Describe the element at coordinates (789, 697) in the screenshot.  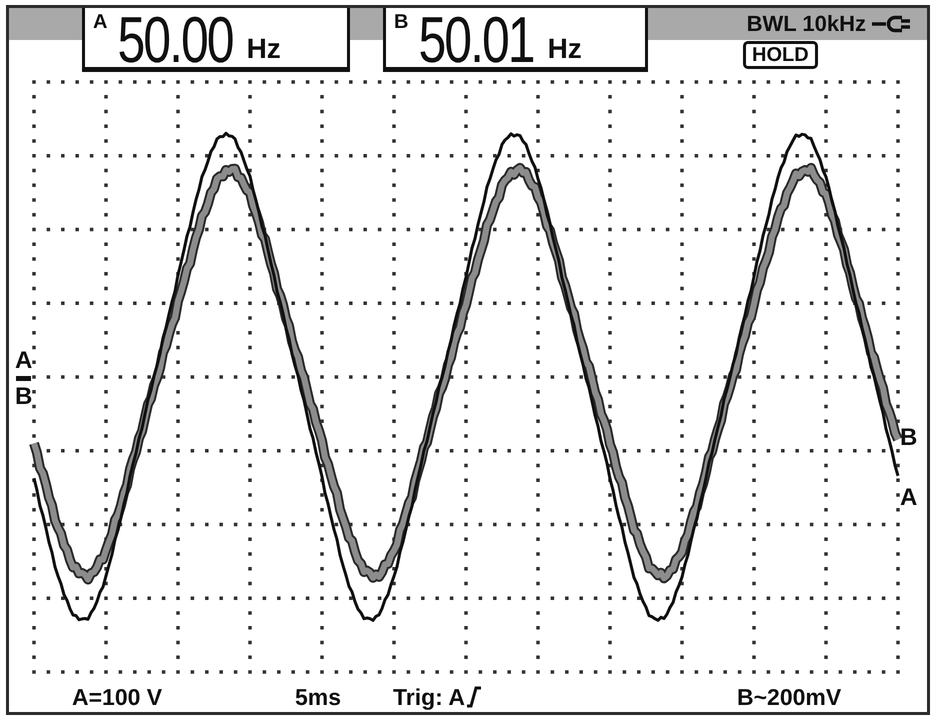
I see `channel-b-scale: B~200mV` at that location.